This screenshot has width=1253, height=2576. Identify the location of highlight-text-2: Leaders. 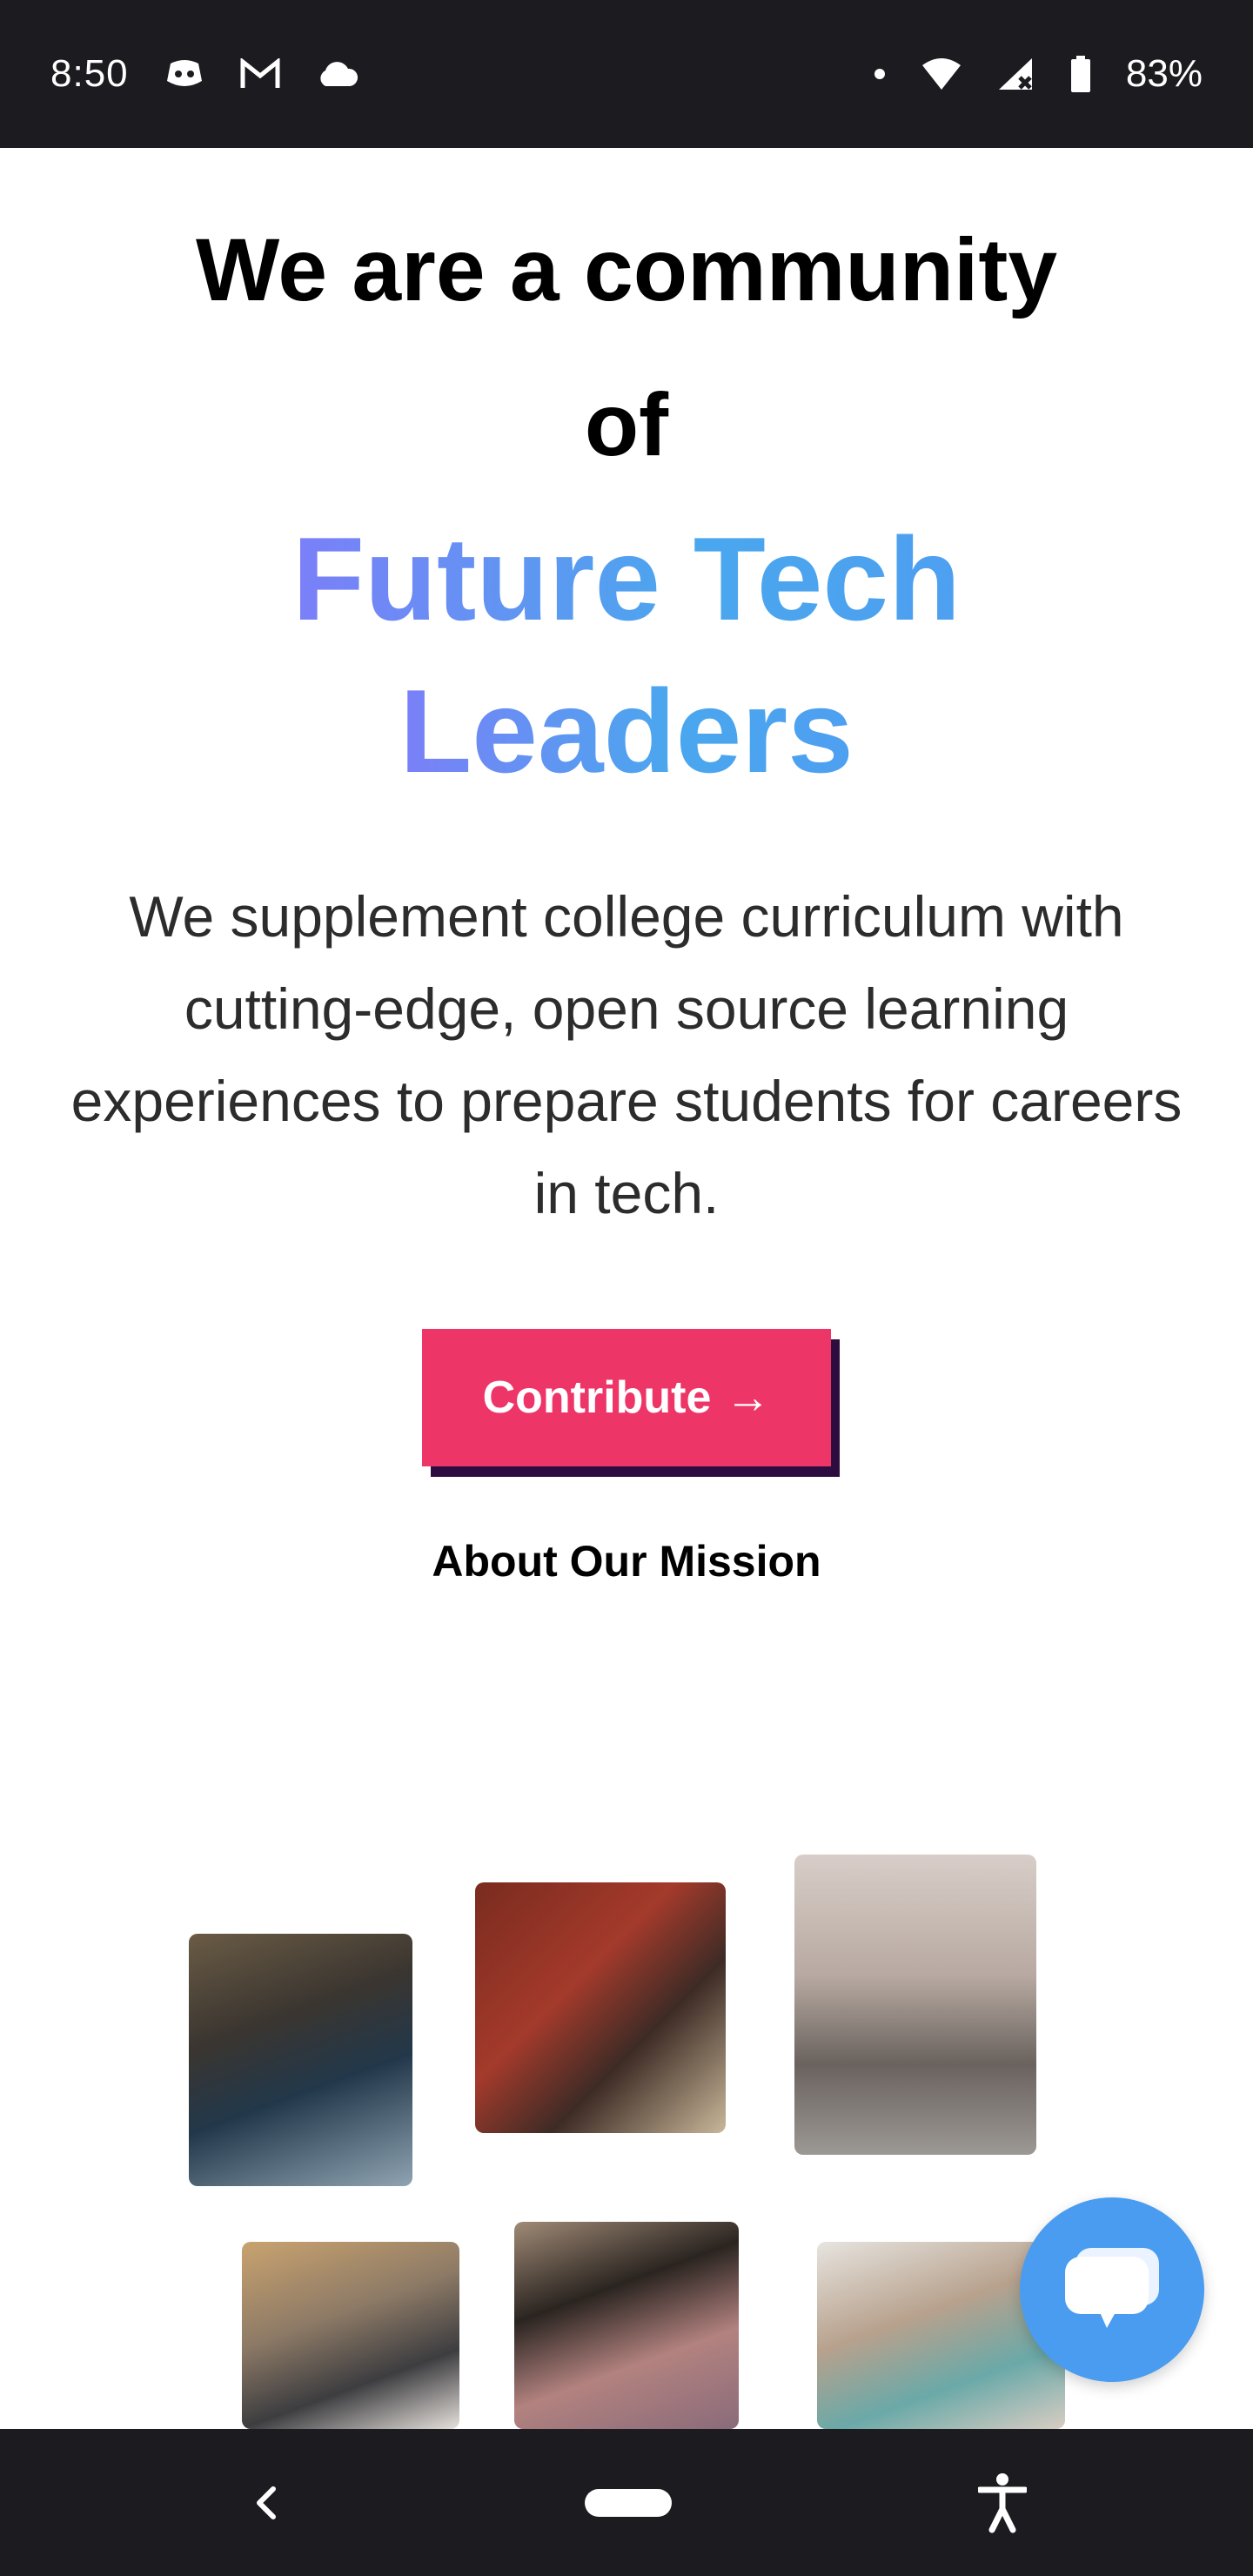
(626, 731).